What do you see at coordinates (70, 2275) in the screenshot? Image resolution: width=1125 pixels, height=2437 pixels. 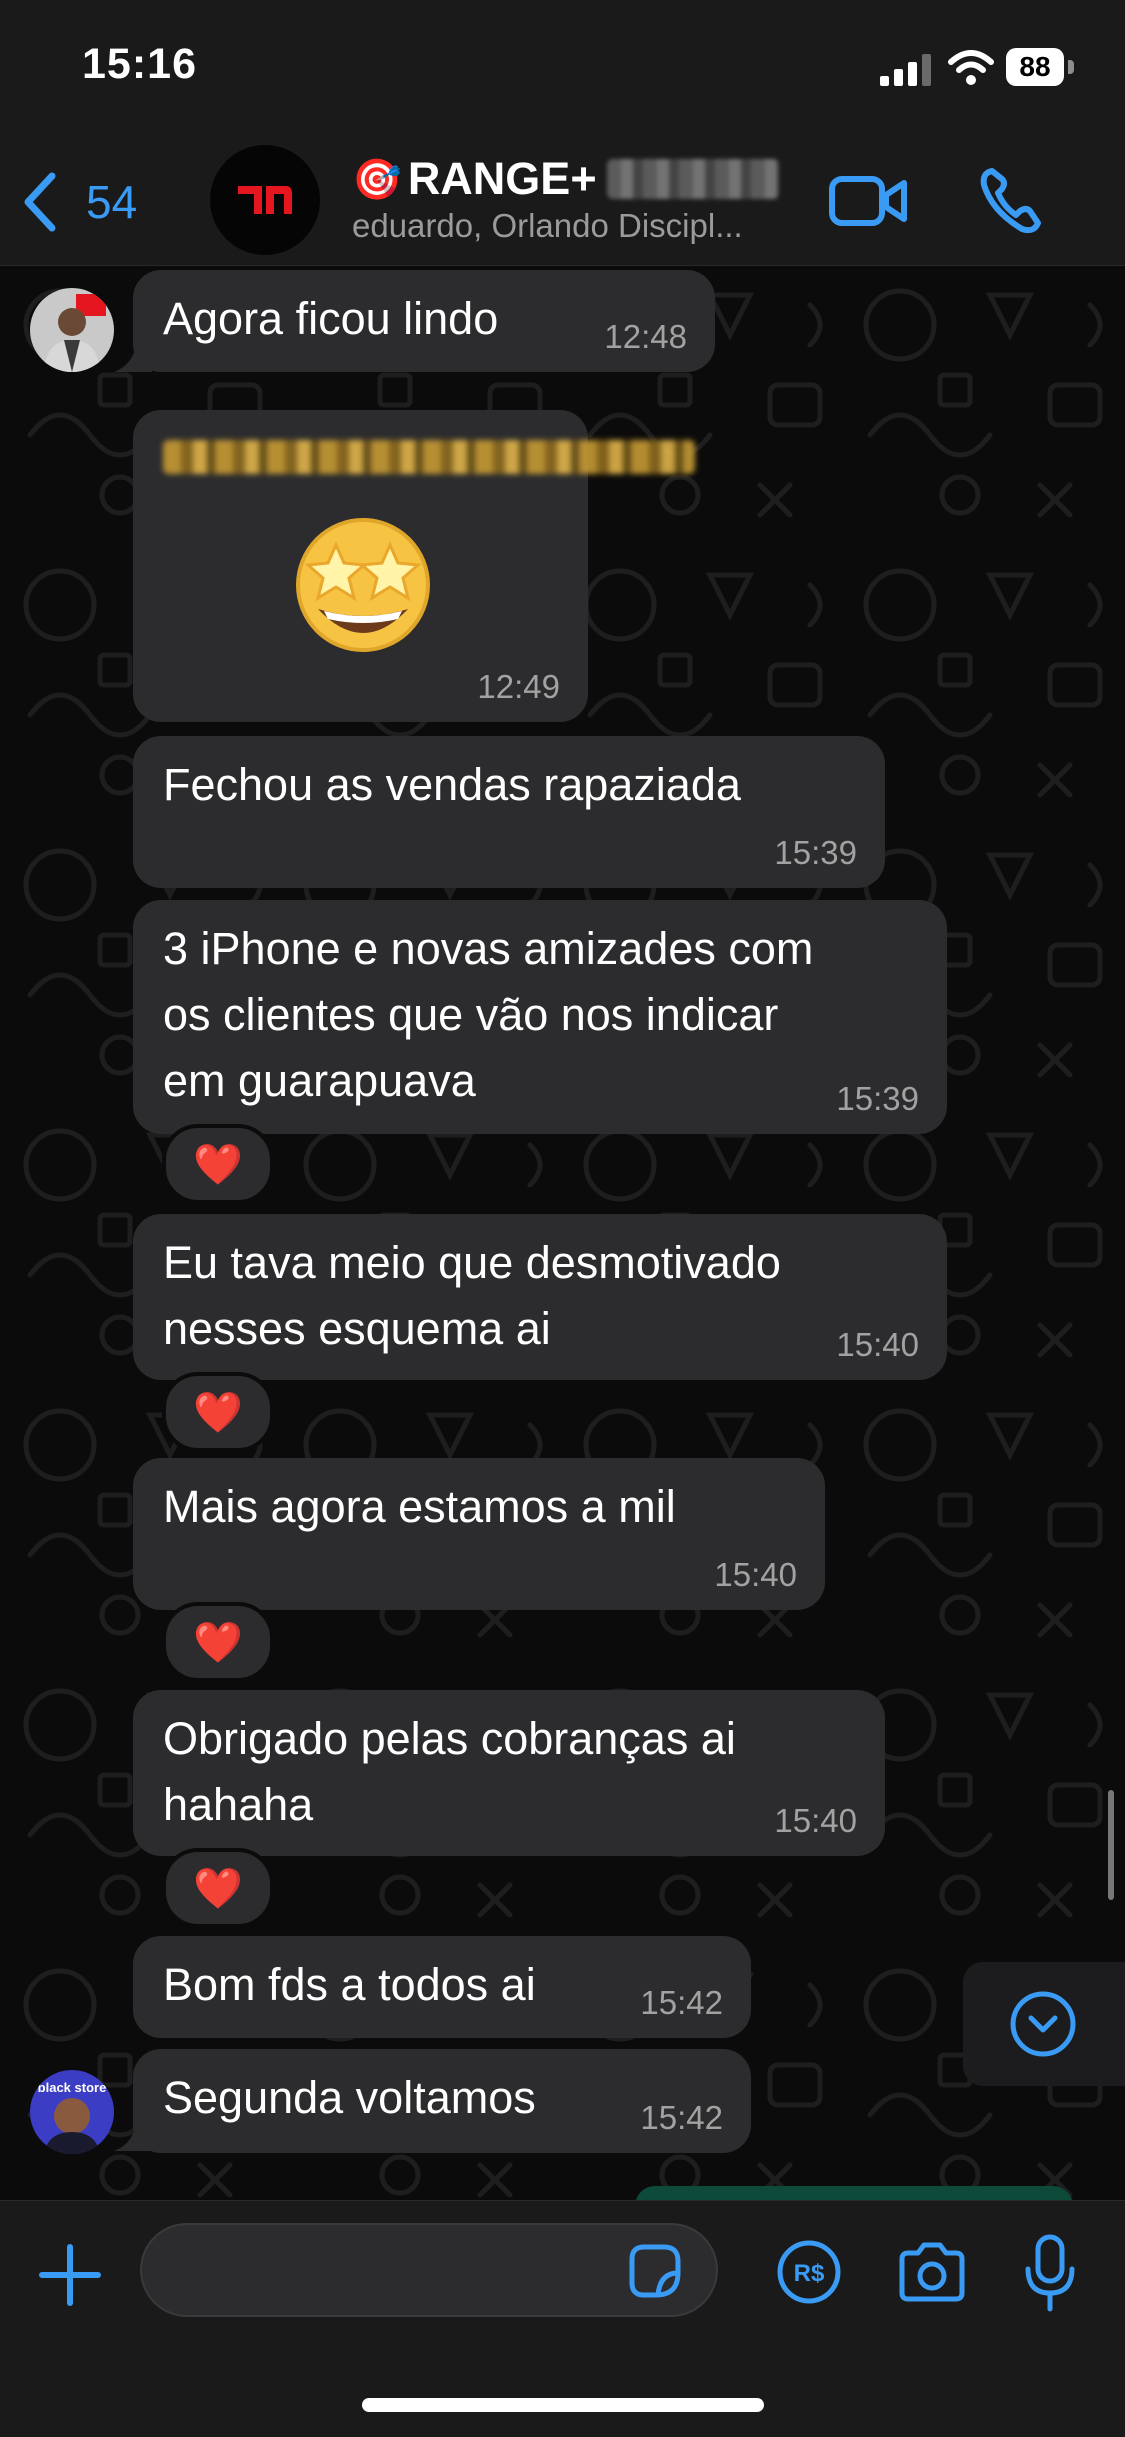 I see `plus-icon` at bounding box center [70, 2275].